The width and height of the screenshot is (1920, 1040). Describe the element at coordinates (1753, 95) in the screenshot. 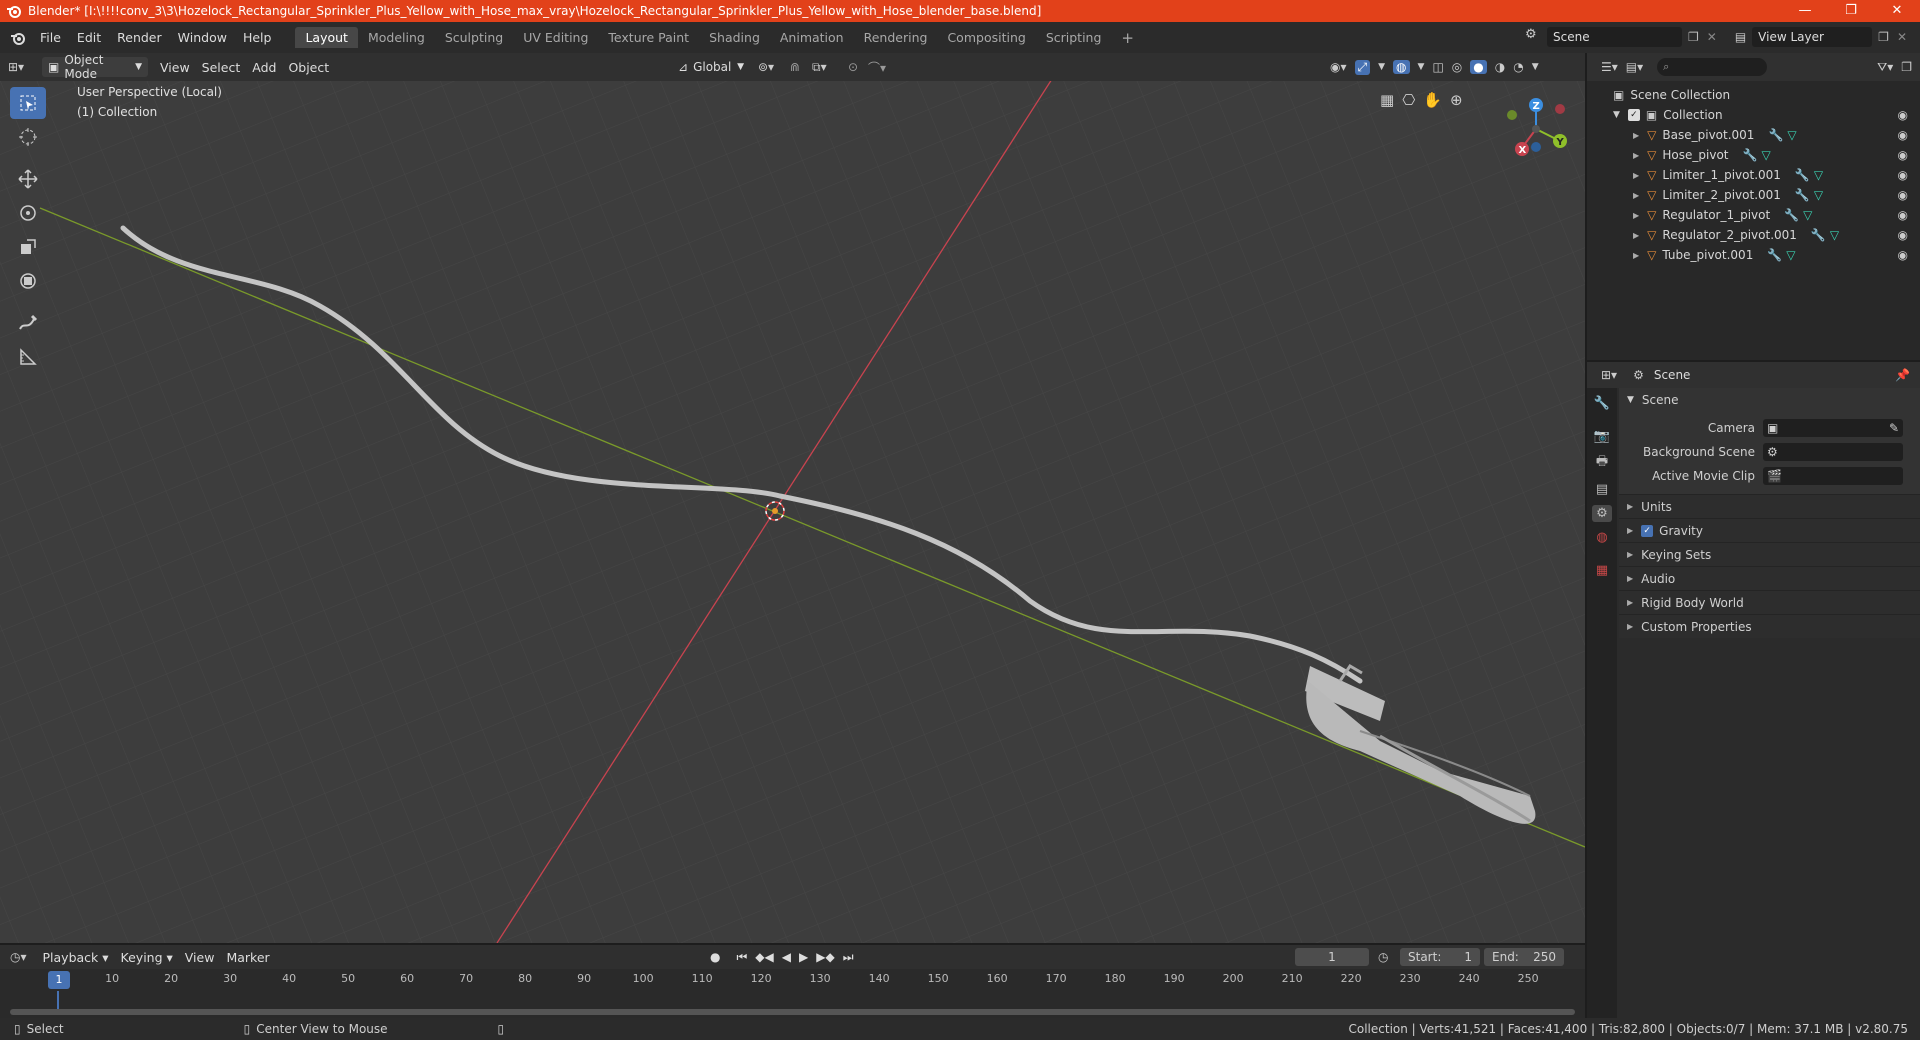

I see `scene-collection-row: ▣ Scene Collection` at that location.